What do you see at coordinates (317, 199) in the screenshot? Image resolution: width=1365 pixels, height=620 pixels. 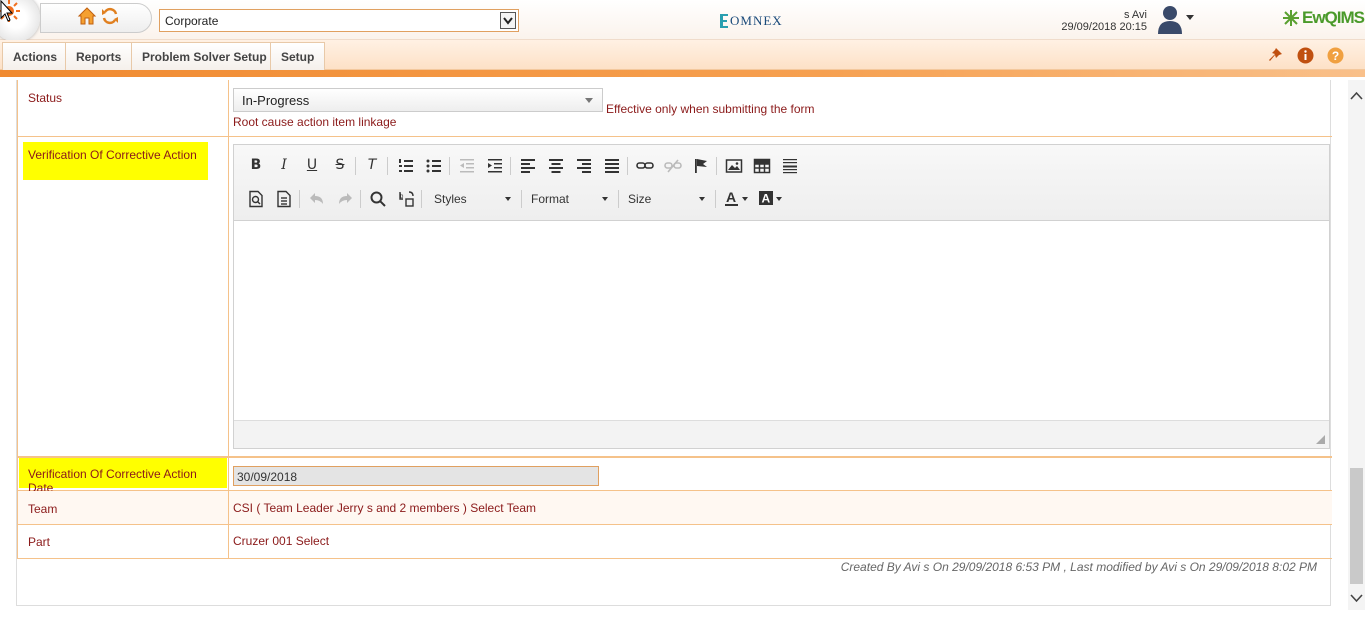 I see `undo-icon` at bounding box center [317, 199].